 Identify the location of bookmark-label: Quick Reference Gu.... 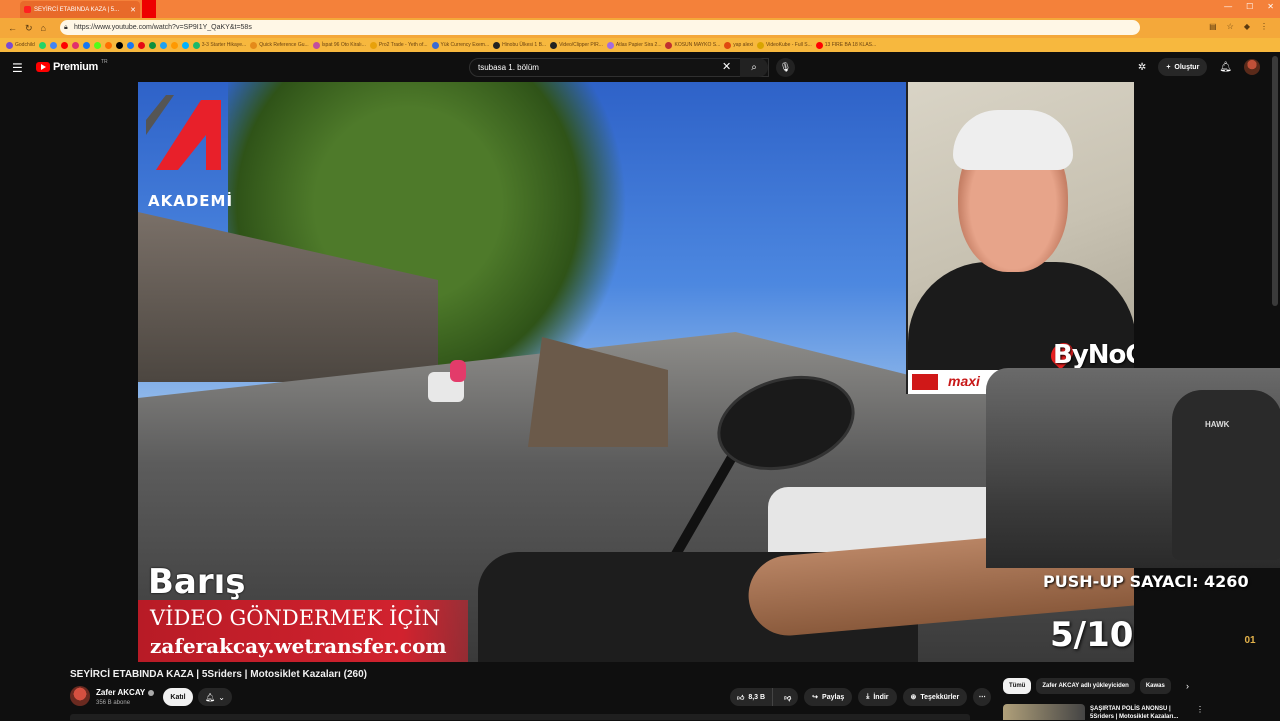
(284, 45).